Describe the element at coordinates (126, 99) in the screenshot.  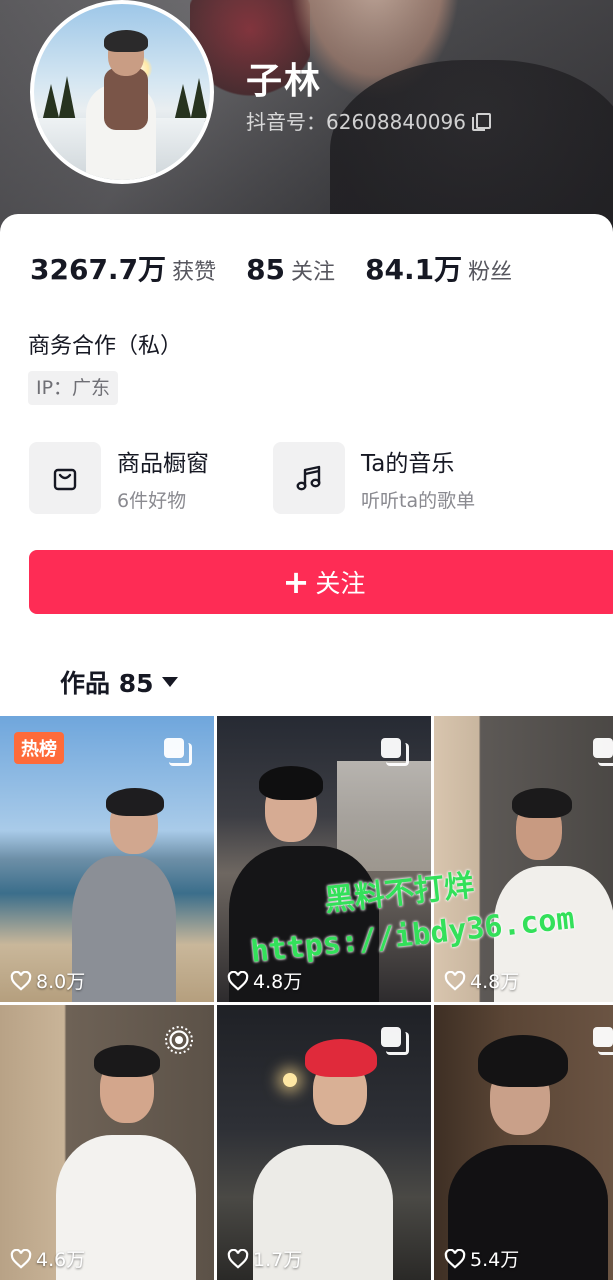
I see `avatar-scarf` at that location.